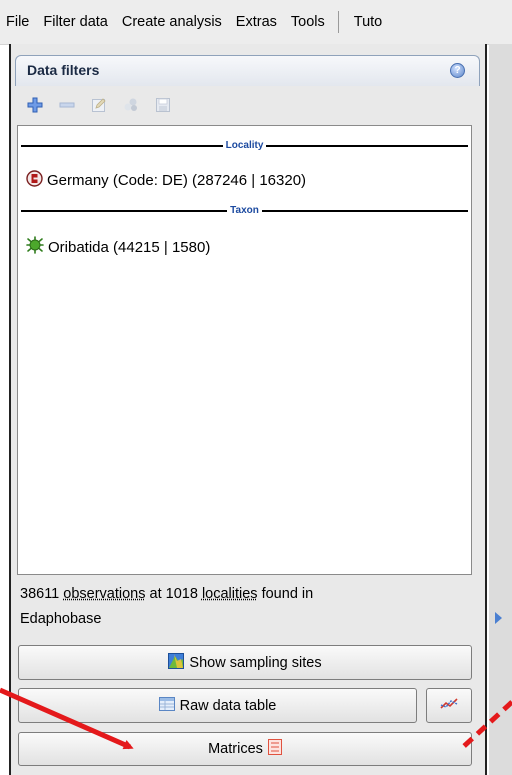 This screenshot has width=512, height=775. I want to click on matrices-button: Matrices, so click(245, 749).